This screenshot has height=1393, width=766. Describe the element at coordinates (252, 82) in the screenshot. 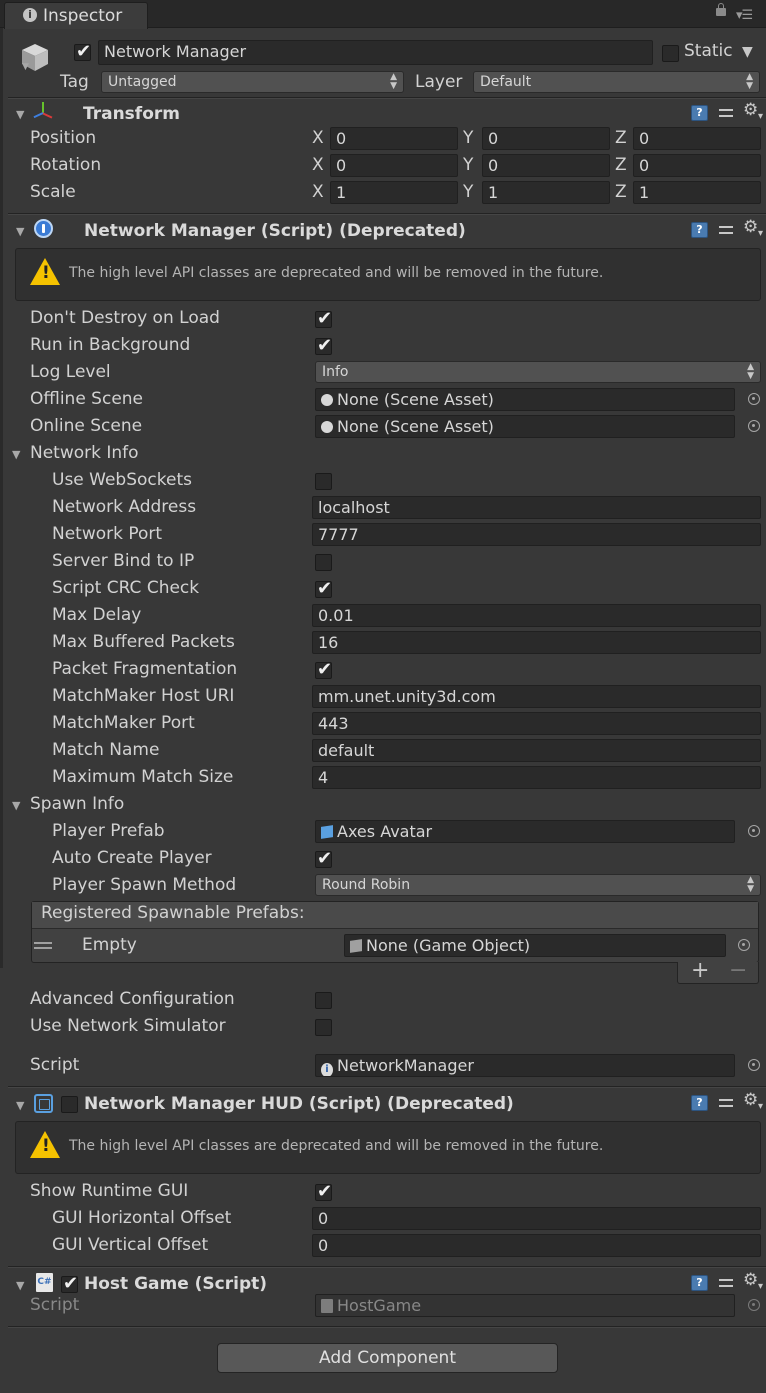

I see `tag-dropdown: Untagged ▲ ▼` at that location.